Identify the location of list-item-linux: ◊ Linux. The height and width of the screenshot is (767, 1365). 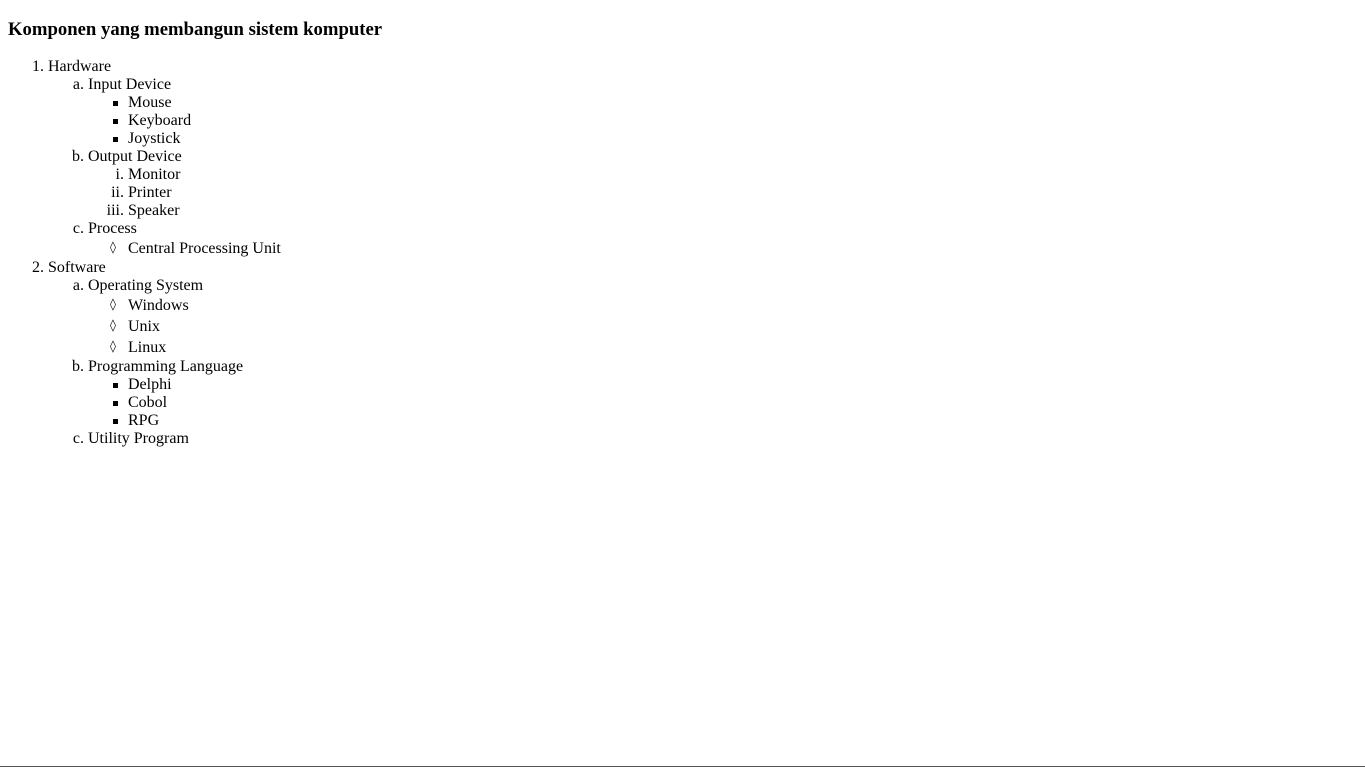
(722, 347).